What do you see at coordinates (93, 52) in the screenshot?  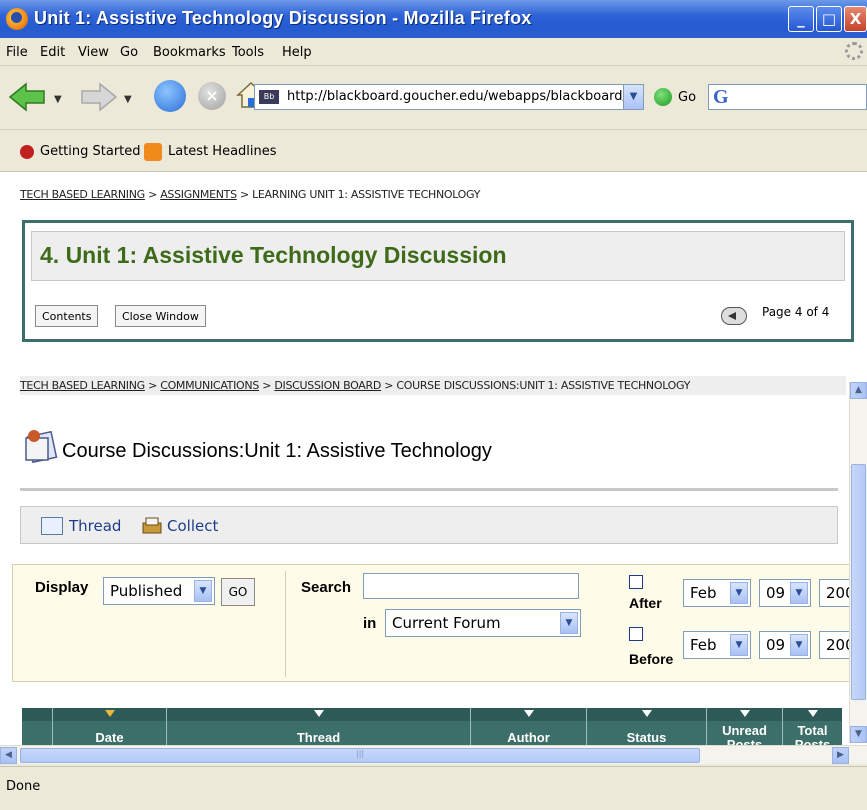 I see `menu-view: View` at bounding box center [93, 52].